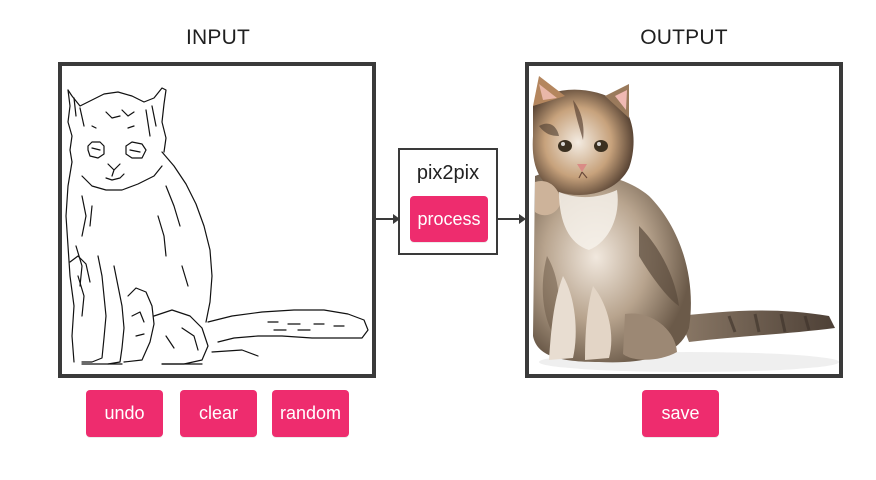 The height and width of the screenshot is (480, 876). I want to click on process-button: process, so click(449, 219).